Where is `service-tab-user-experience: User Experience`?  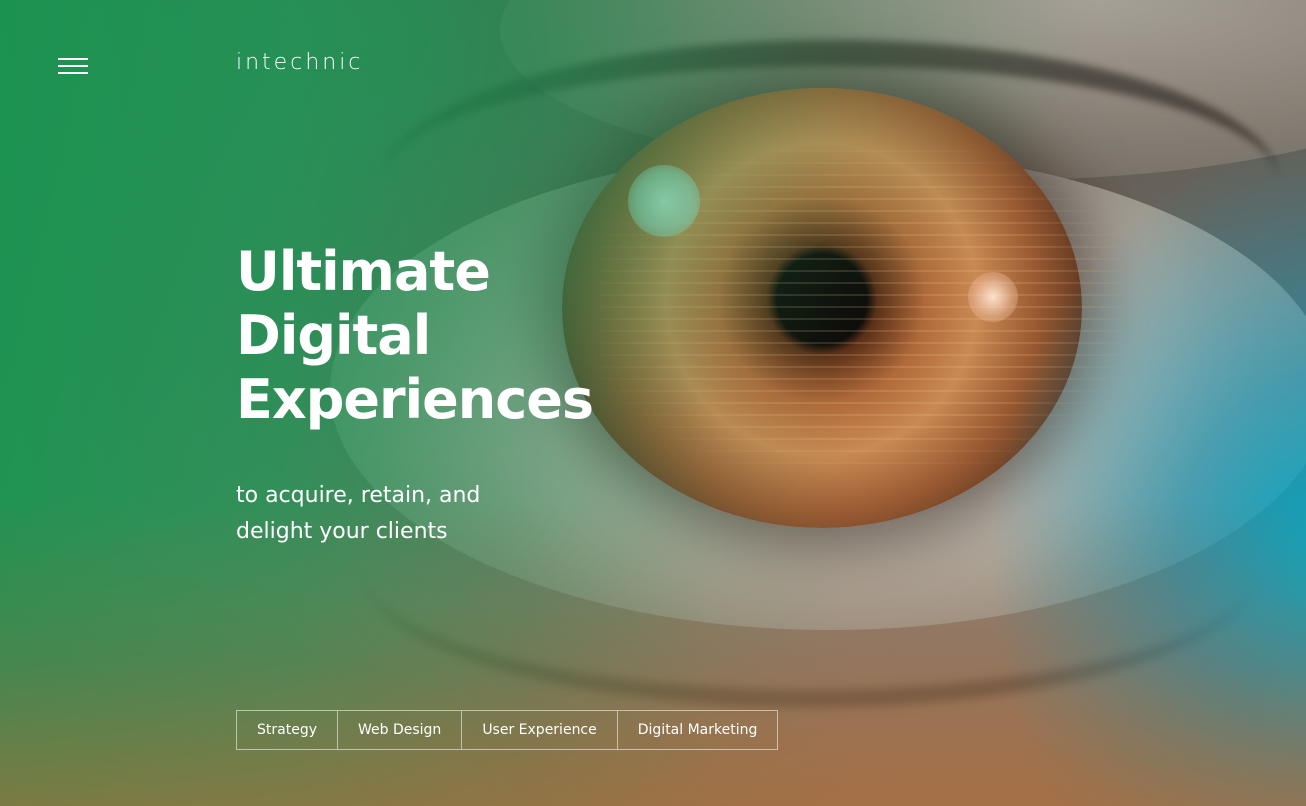 service-tab-user-experience: User Experience is located at coordinates (538, 730).